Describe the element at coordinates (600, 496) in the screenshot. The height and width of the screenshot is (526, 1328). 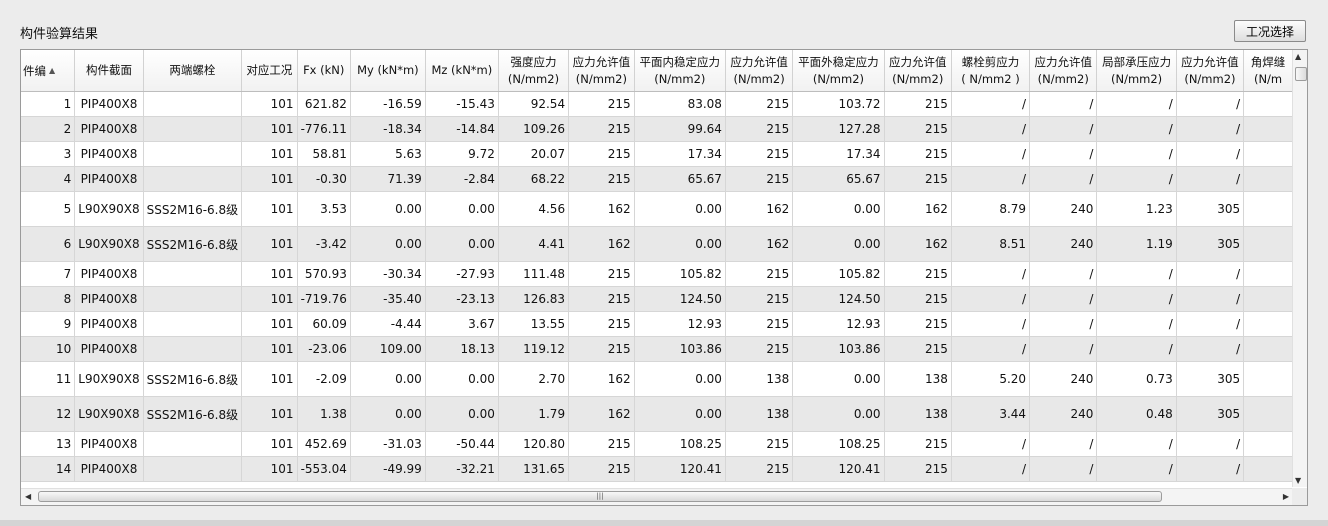
I see `horizontal-scroll-thumb: |||` at that location.